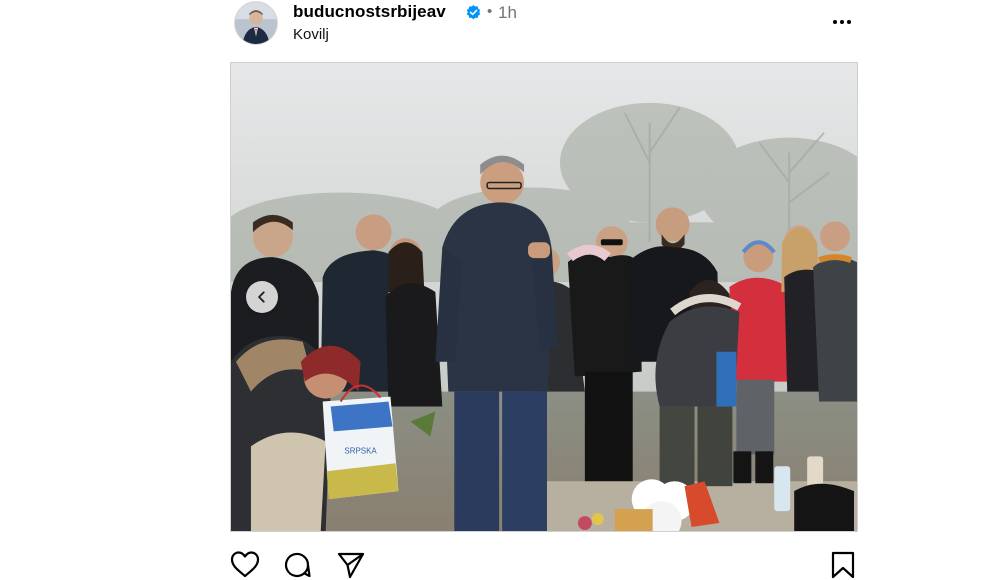 Image resolution: width=1000 pixels, height=580 pixels. I want to click on post-location: Kovilj, so click(311, 34).